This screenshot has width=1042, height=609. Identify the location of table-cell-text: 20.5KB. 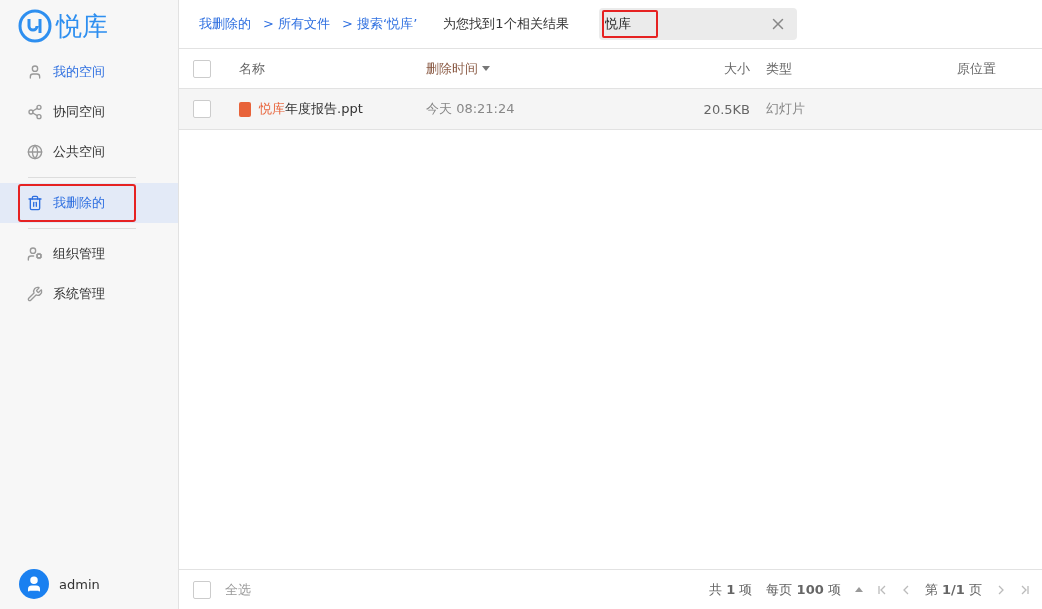
(726, 109).